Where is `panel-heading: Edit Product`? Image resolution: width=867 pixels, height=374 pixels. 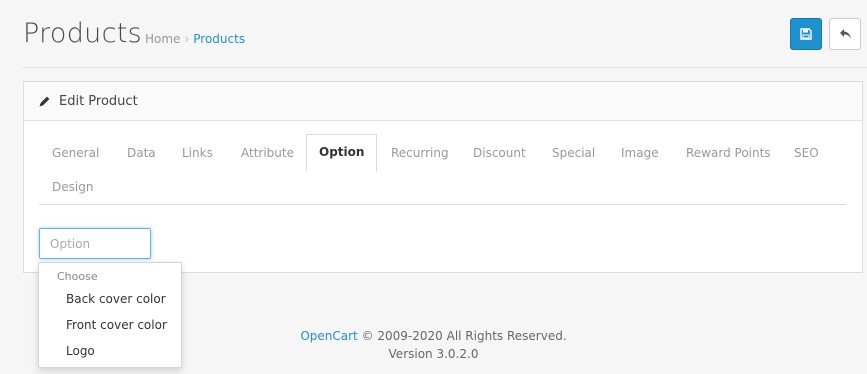
panel-heading: Edit Product is located at coordinates (443, 101).